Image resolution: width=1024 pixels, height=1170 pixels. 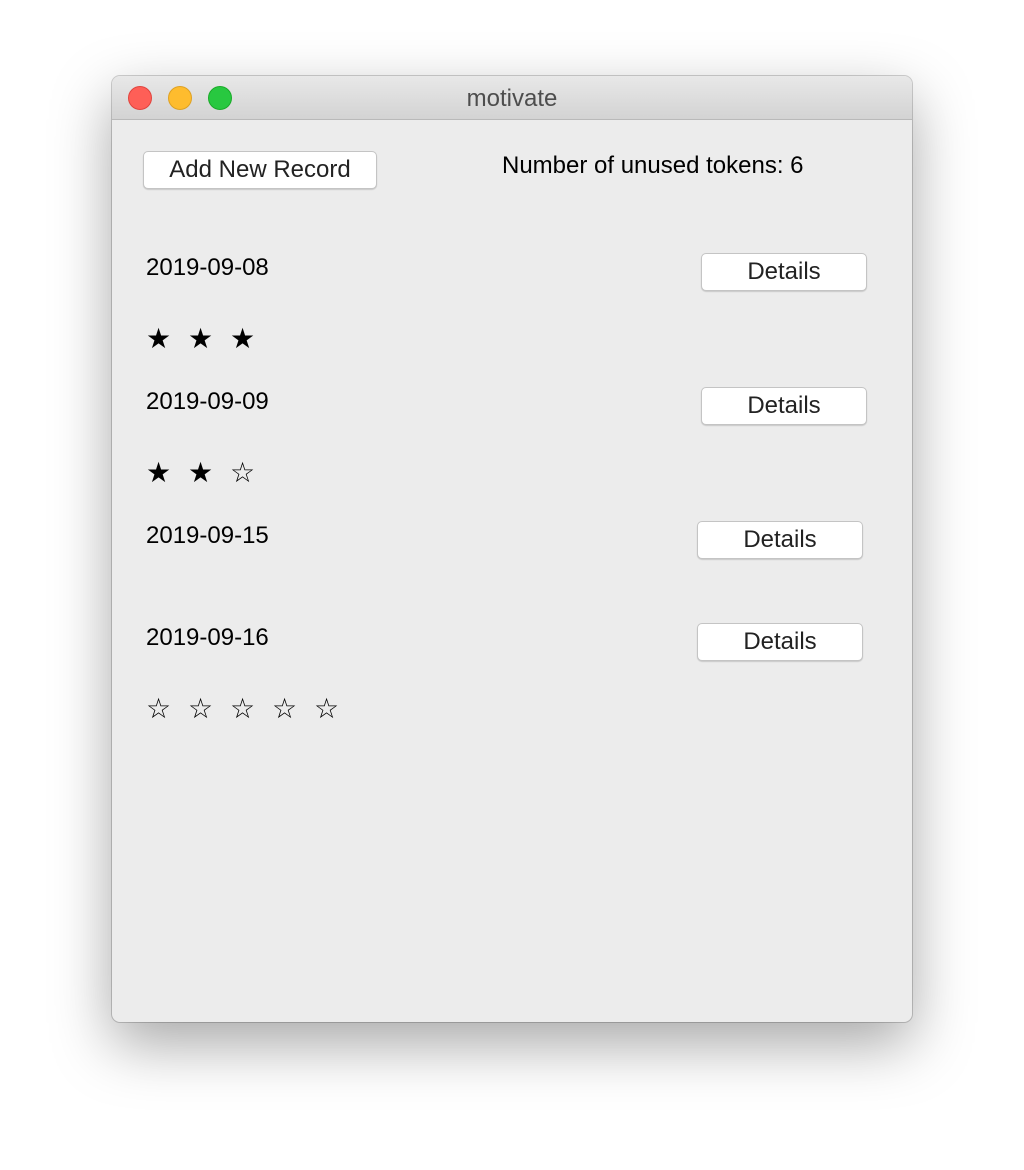 I want to click on record-date: 2019-09-09, so click(x=207, y=401).